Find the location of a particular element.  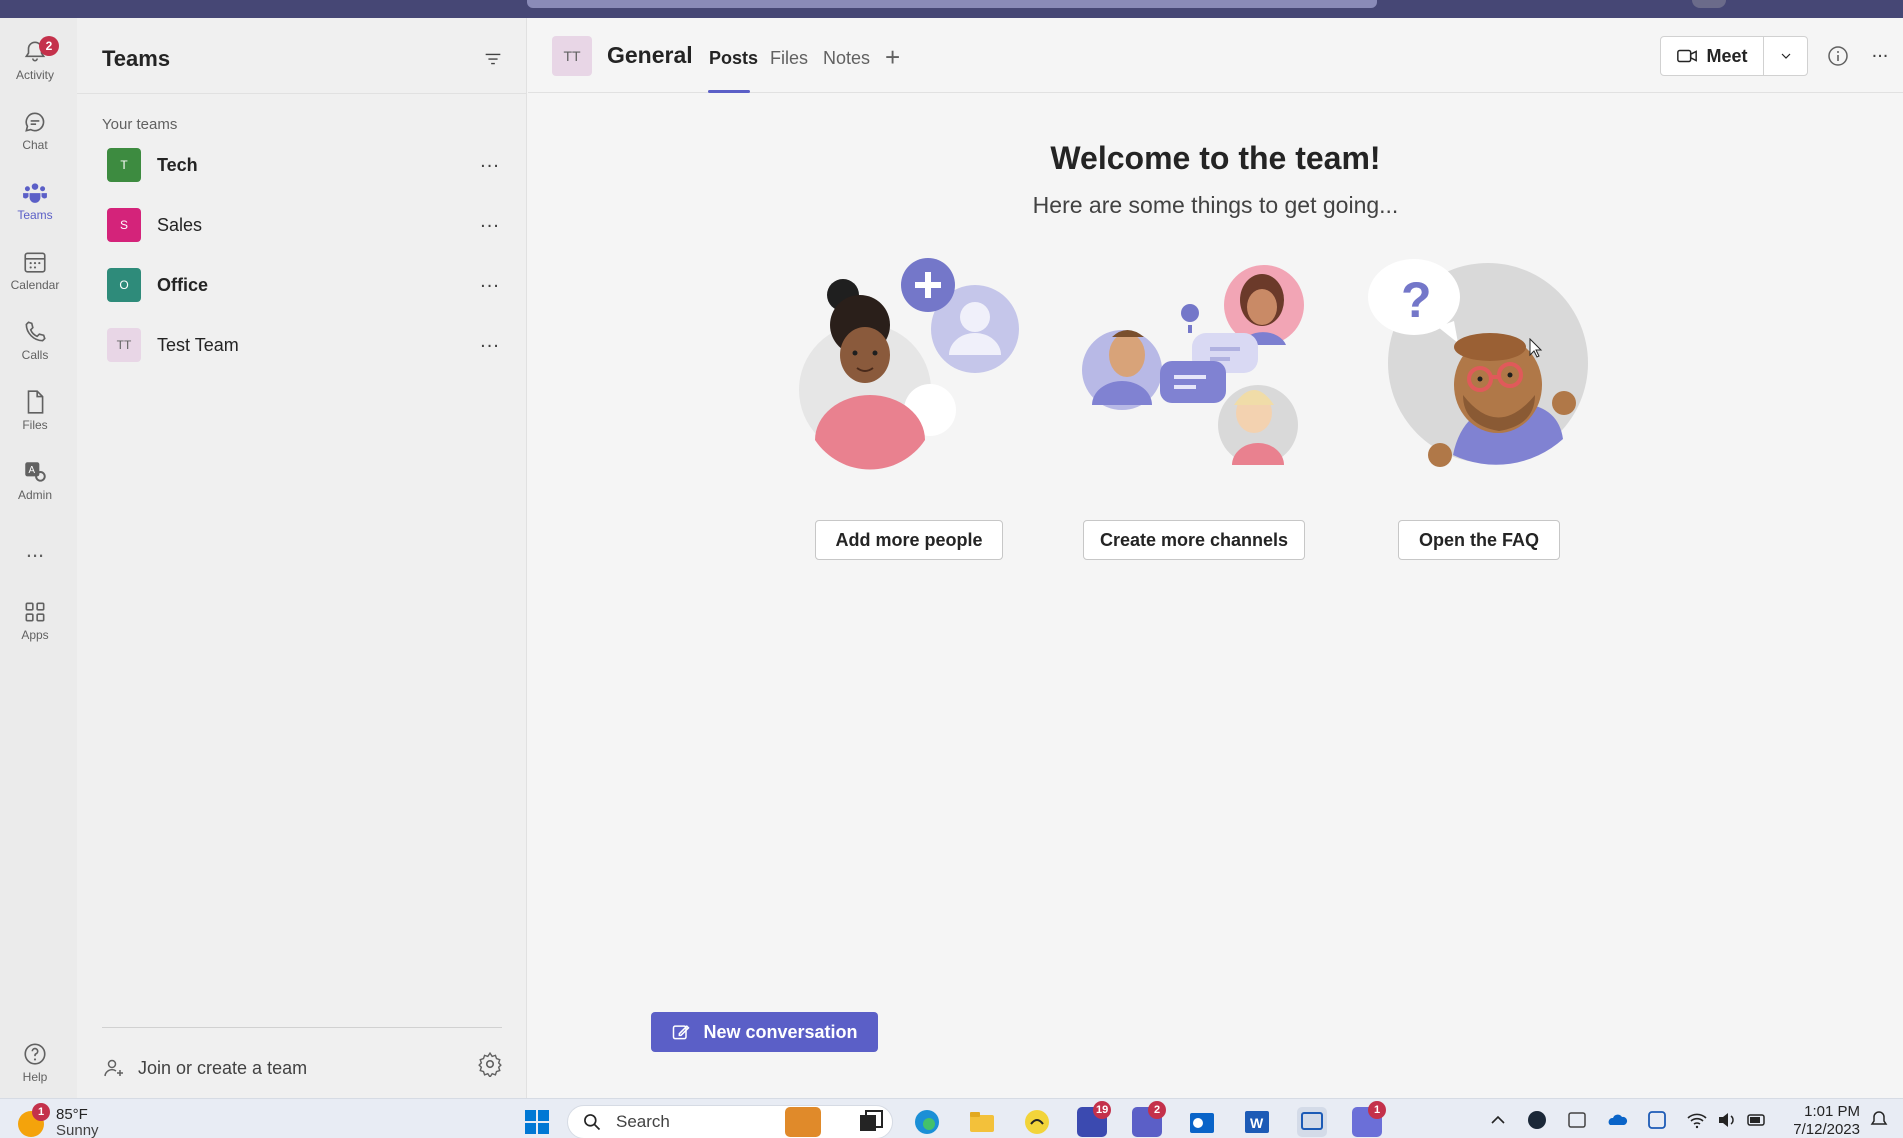

meet-label: Meet is located at coordinates (1727, 55).